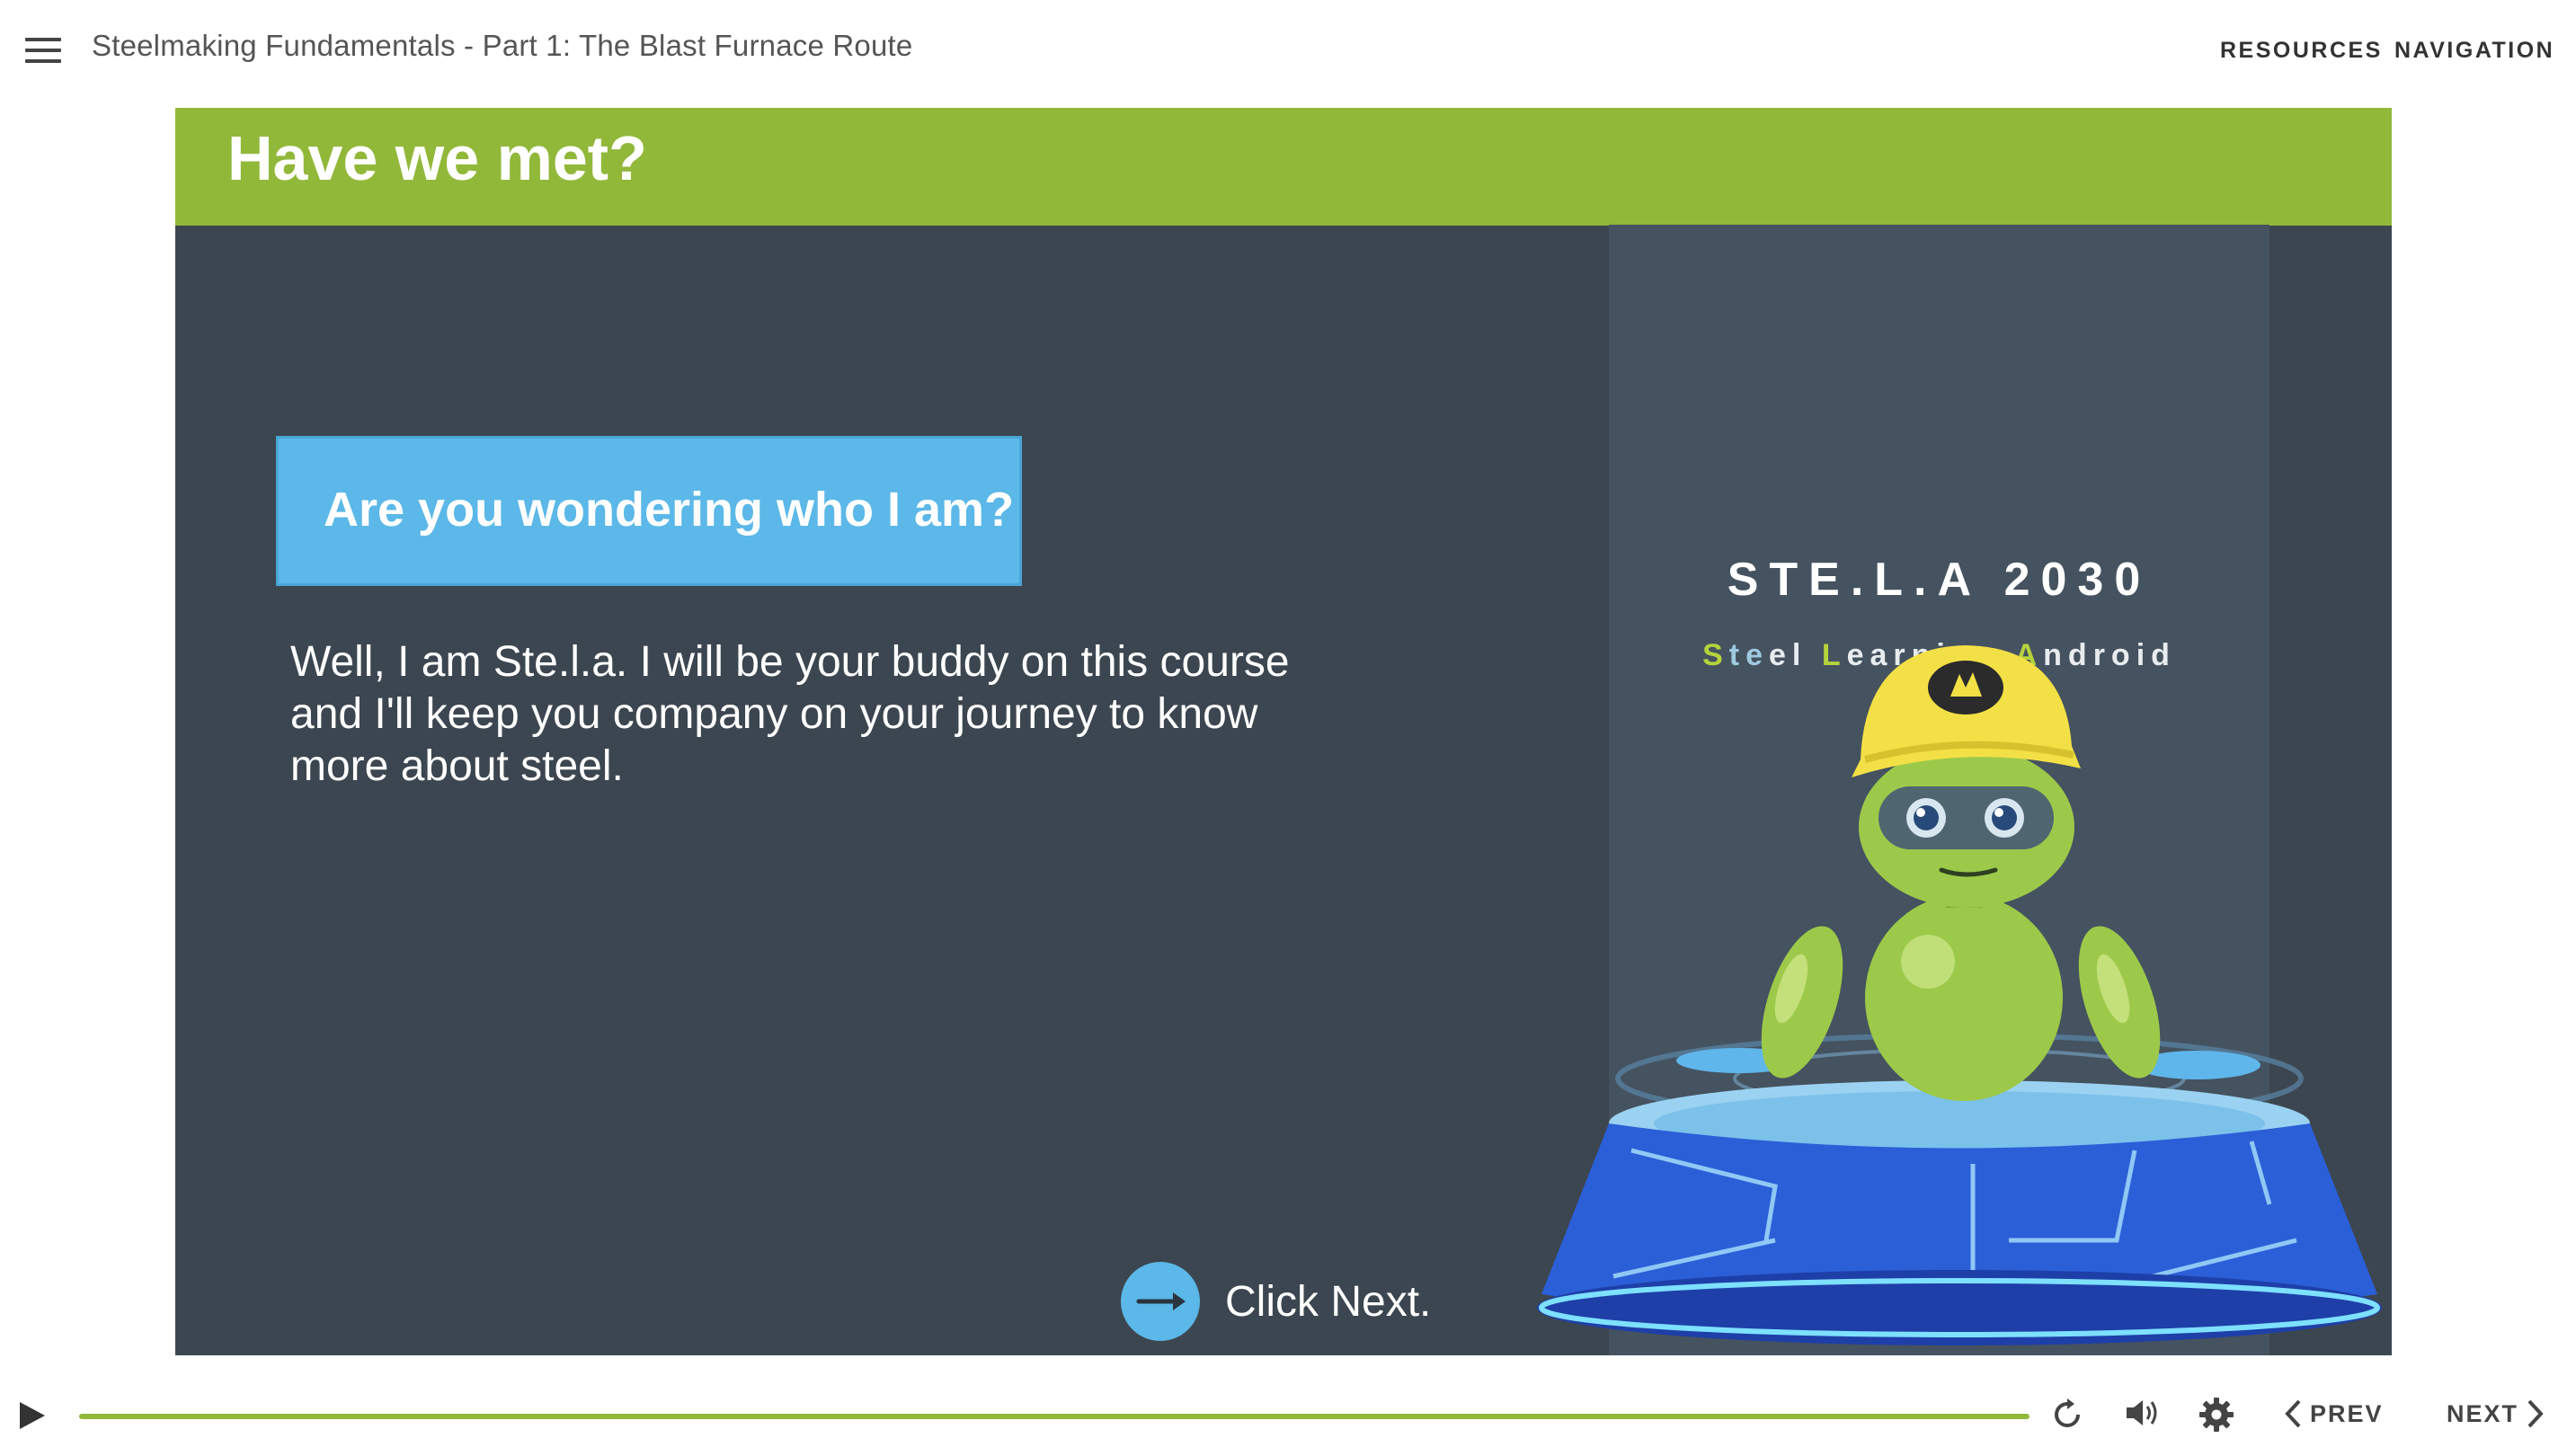 The image size is (2558, 1456). What do you see at coordinates (2293, 1414) in the screenshot?
I see `chevron-left-icon` at bounding box center [2293, 1414].